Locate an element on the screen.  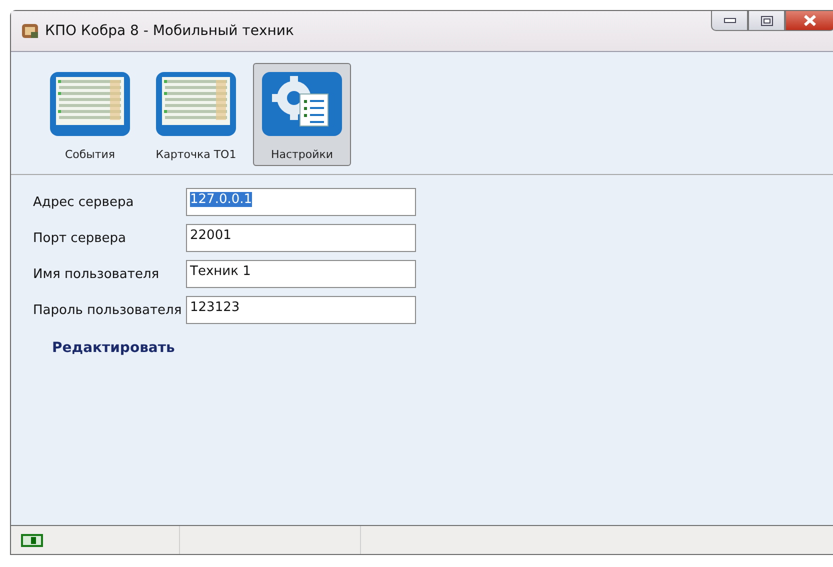
edit-link: Редактировать is located at coordinates (113, 348).